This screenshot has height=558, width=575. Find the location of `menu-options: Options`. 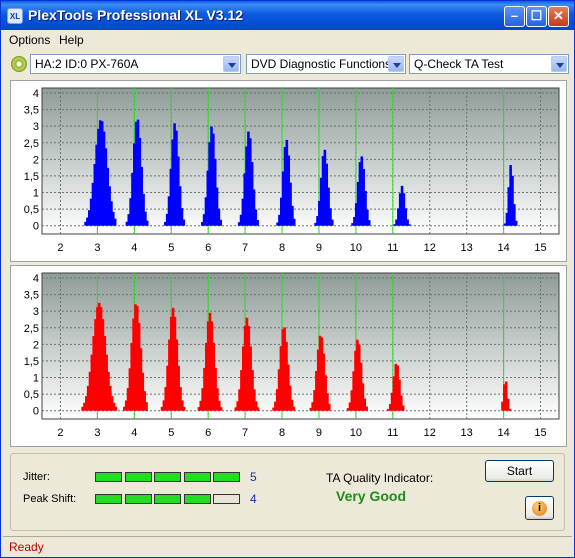

menu-options: Options is located at coordinates (29, 40).